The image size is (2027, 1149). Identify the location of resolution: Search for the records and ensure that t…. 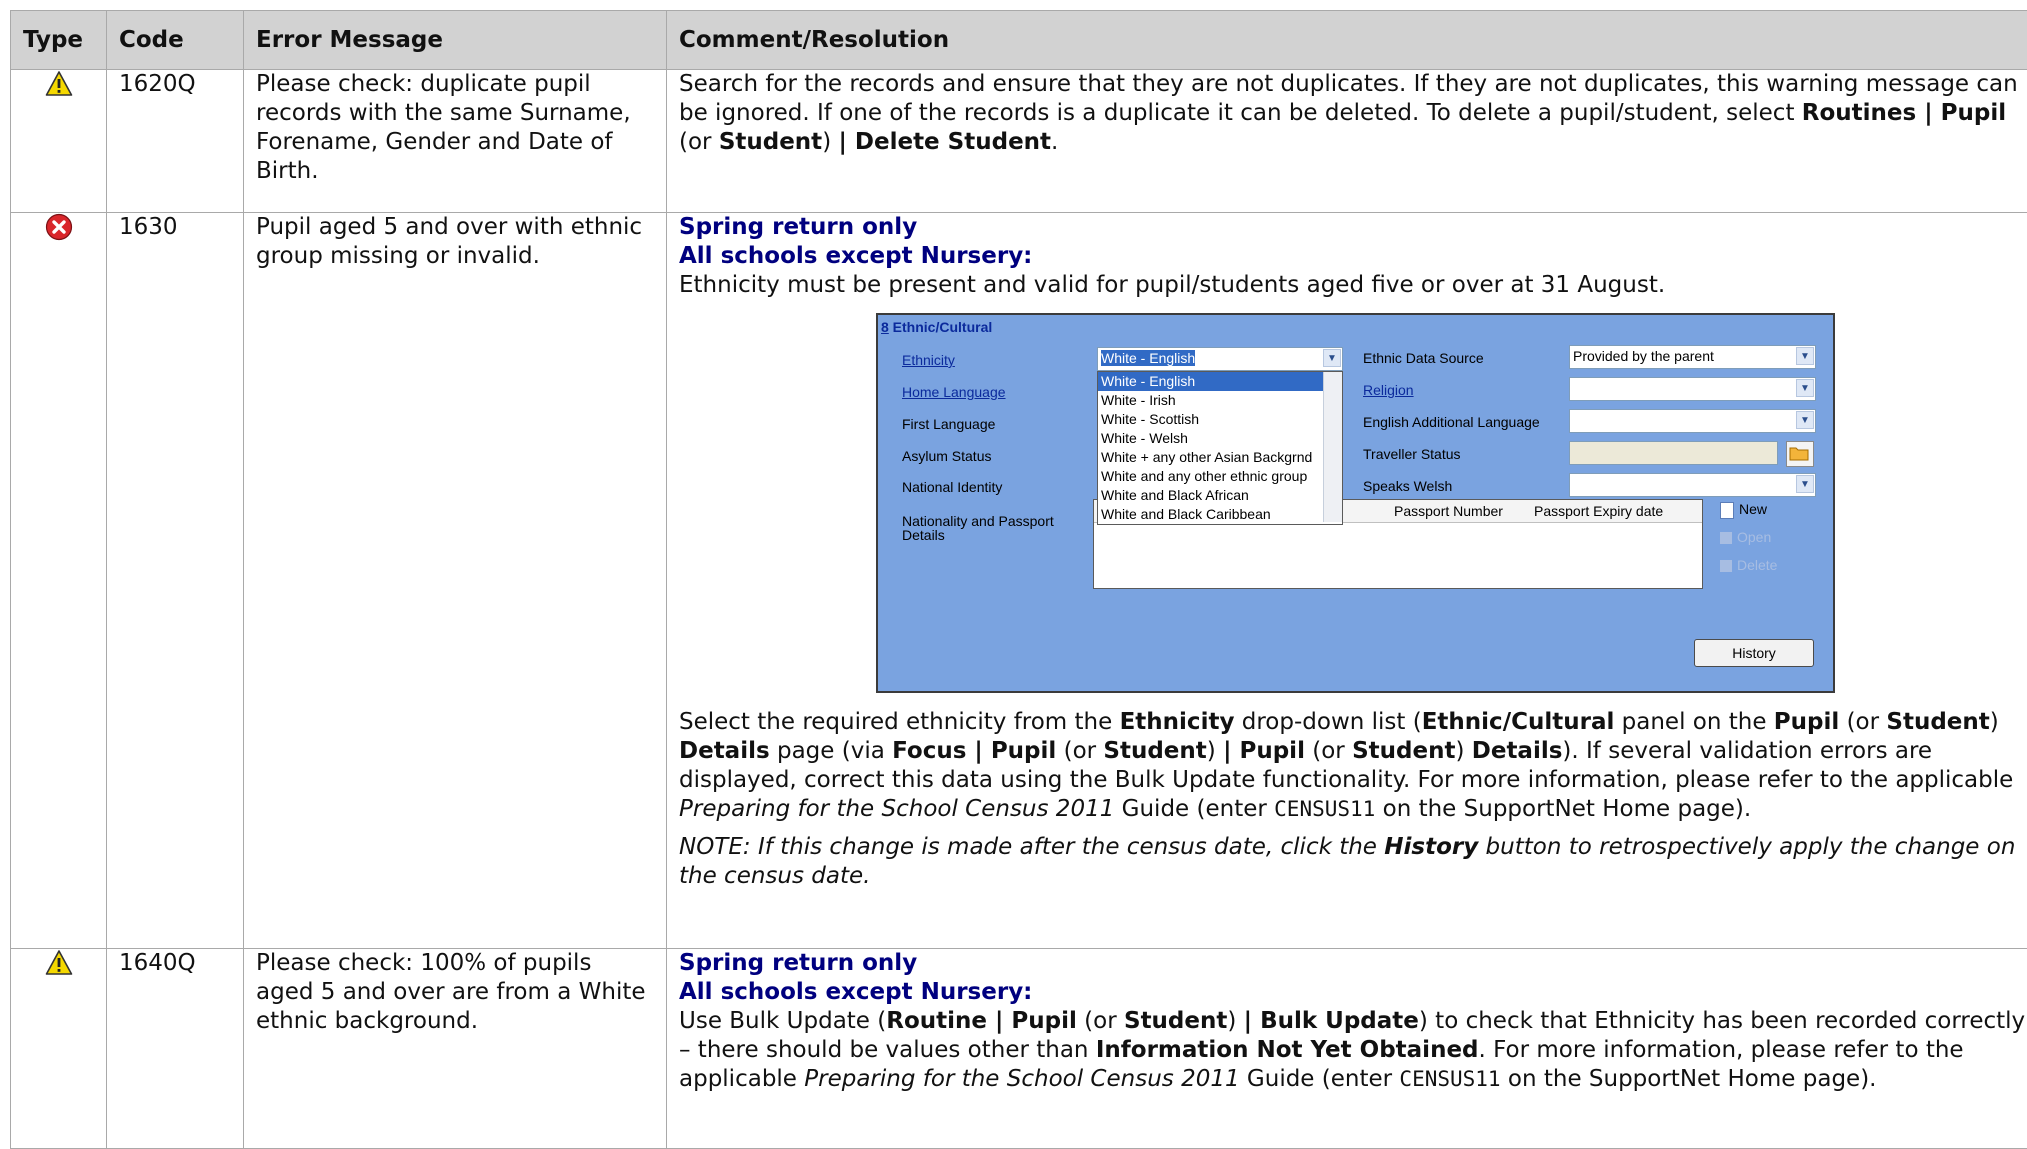
(1347, 141).